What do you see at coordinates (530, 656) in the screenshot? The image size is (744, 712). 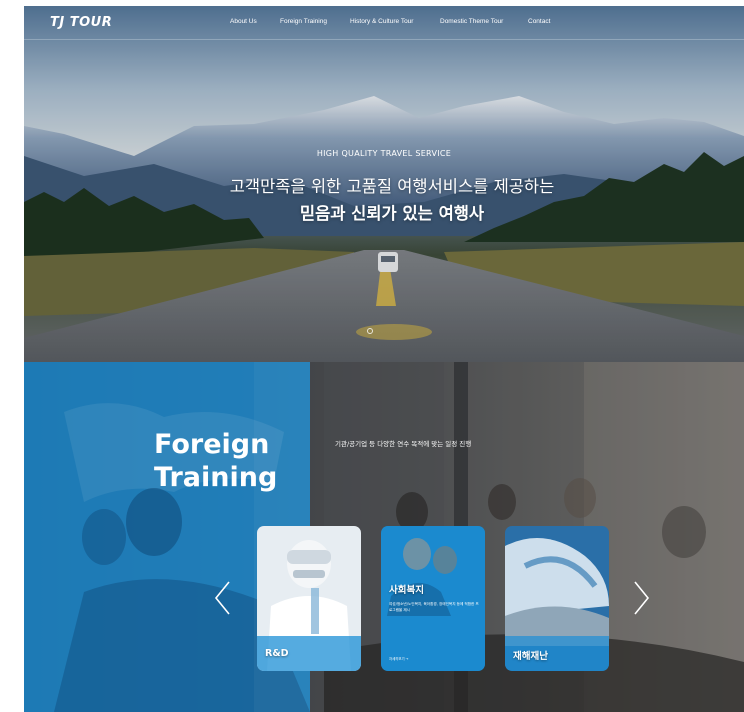 I see `card-disaster-title: 재해재난` at bounding box center [530, 656].